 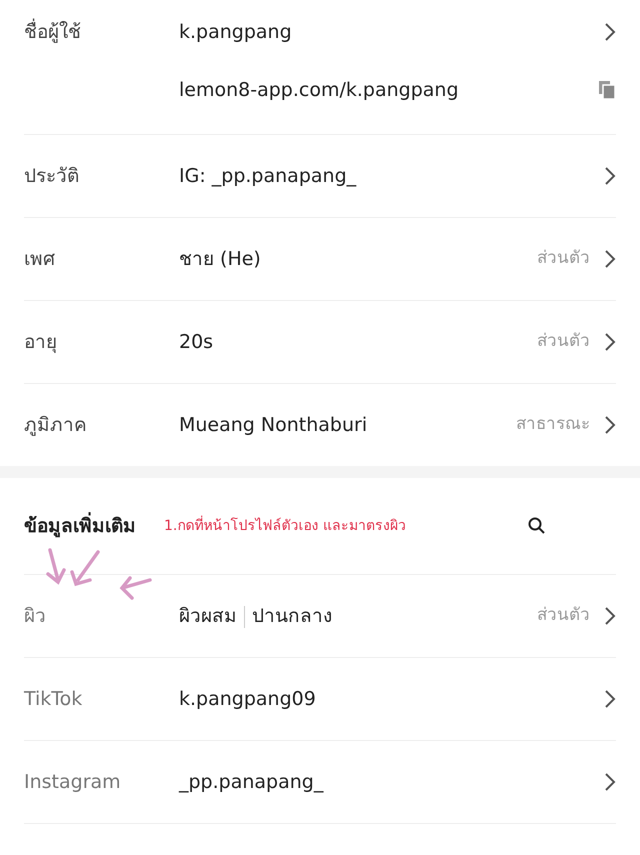 I want to click on field-value: IG: _pp.panapang_, so click(x=268, y=176).